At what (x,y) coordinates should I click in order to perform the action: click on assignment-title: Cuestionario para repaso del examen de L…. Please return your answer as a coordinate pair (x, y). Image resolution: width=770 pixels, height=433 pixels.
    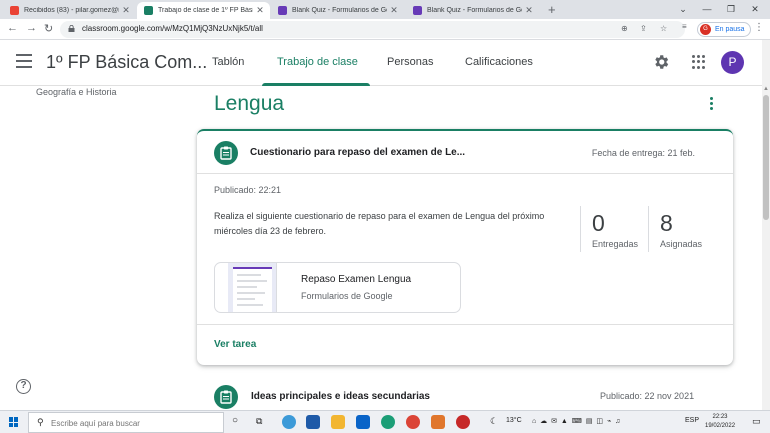
    Looking at the image, I should click on (357, 152).